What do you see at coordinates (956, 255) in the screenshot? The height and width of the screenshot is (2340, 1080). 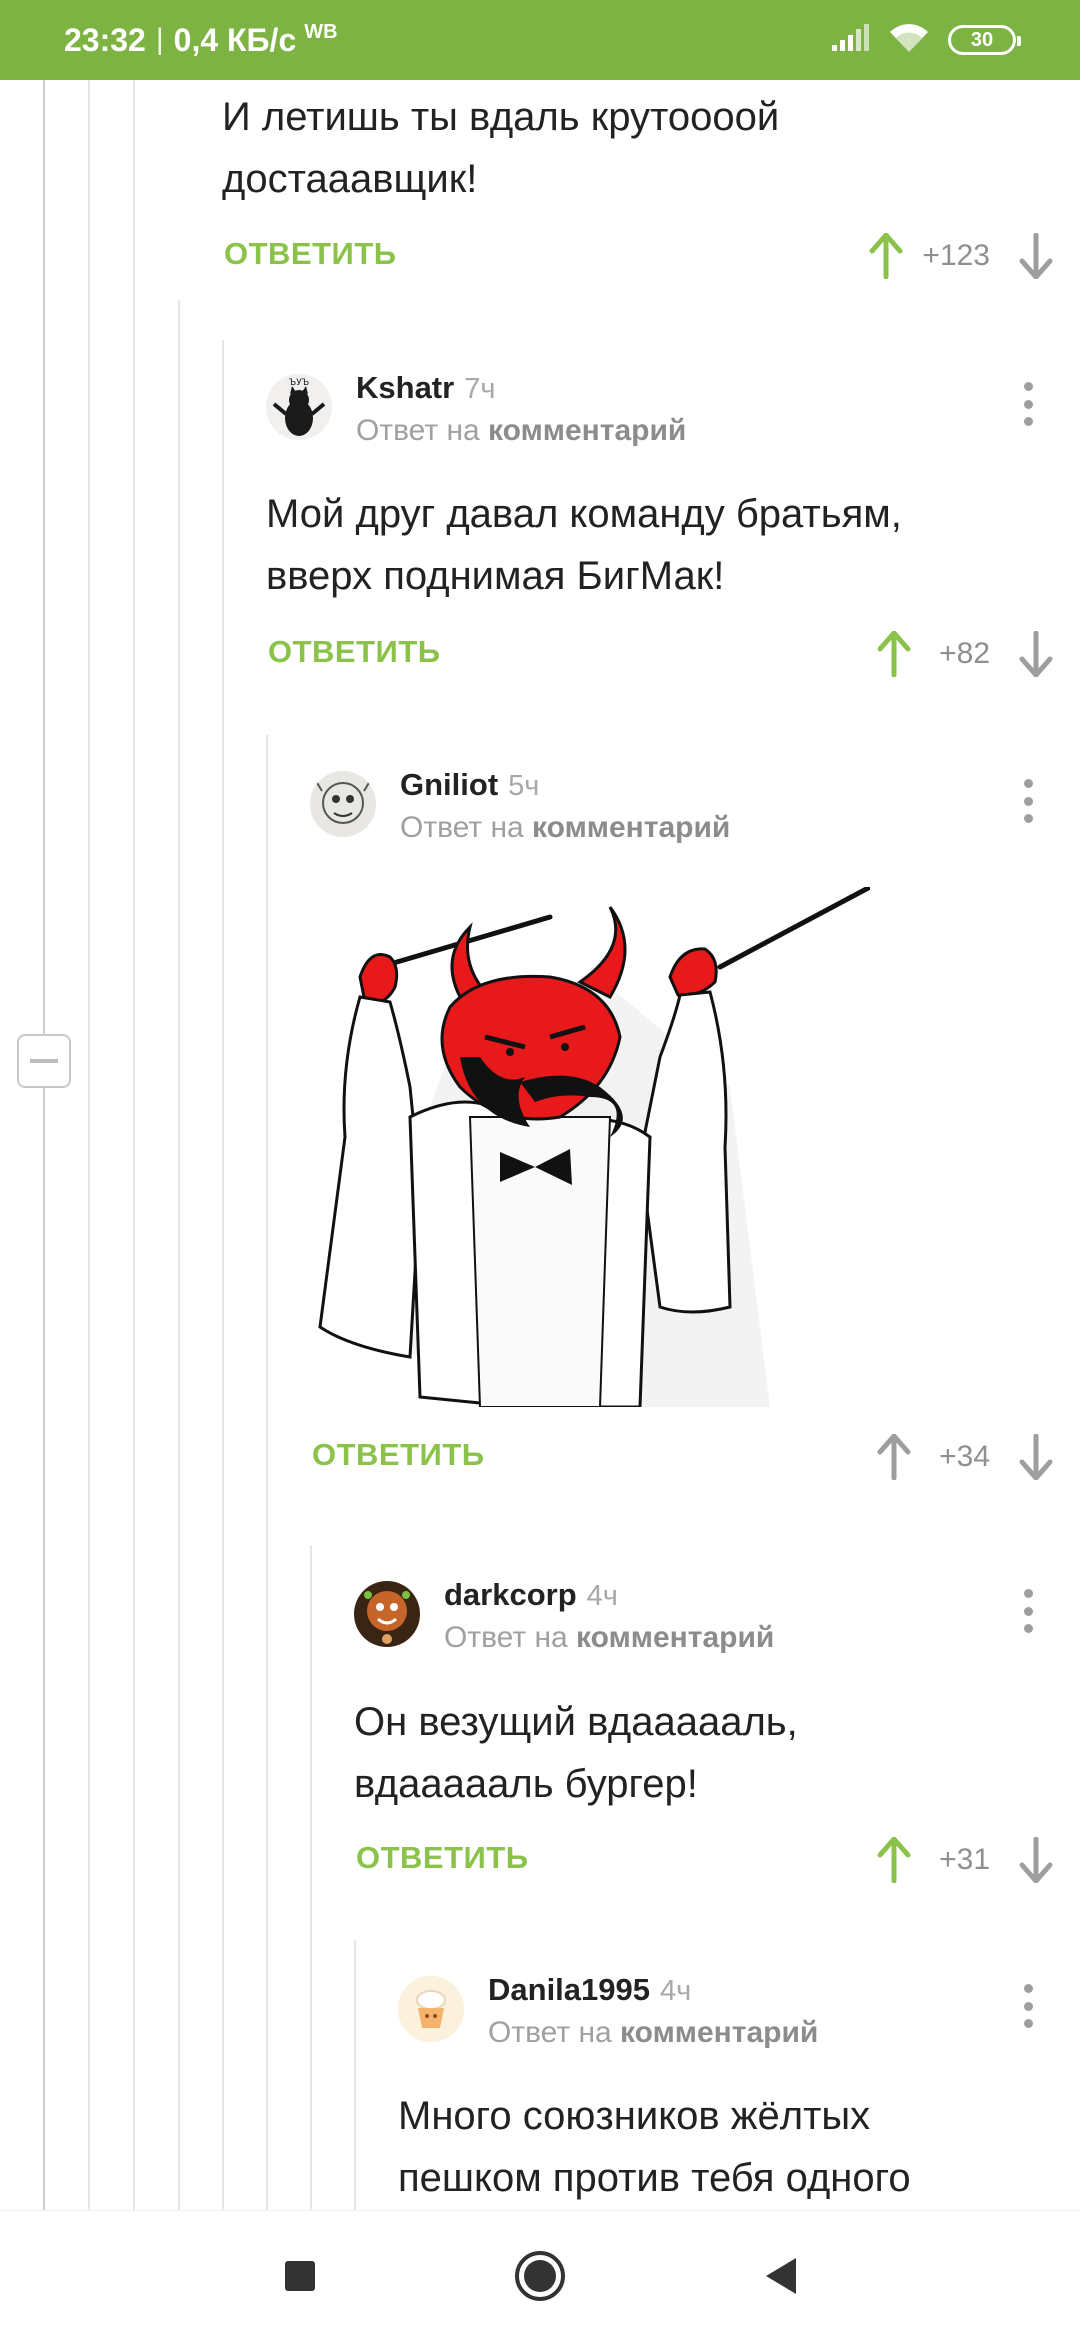 I see `score: +123` at bounding box center [956, 255].